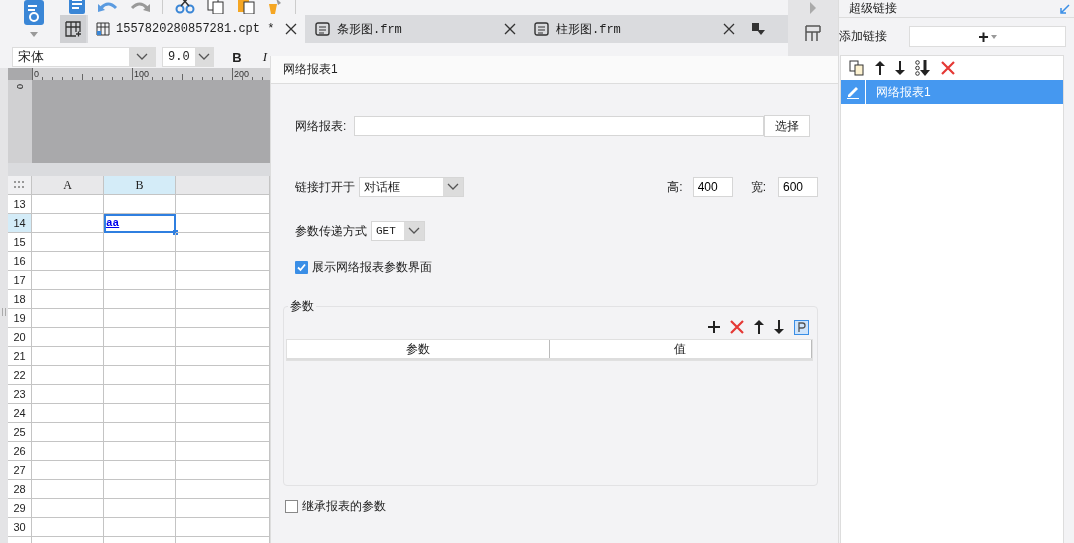  What do you see at coordinates (798, 187) in the screenshot?
I see `width-field: 600` at bounding box center [798, 187].